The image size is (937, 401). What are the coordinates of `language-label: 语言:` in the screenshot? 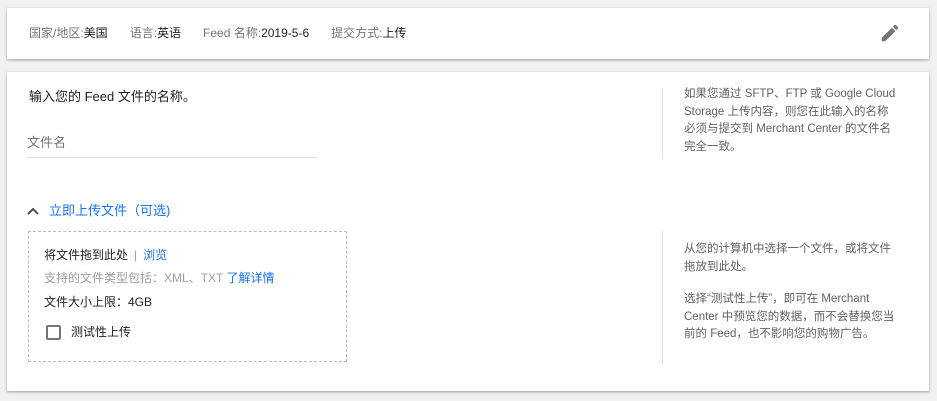 It's located at (143, 33).